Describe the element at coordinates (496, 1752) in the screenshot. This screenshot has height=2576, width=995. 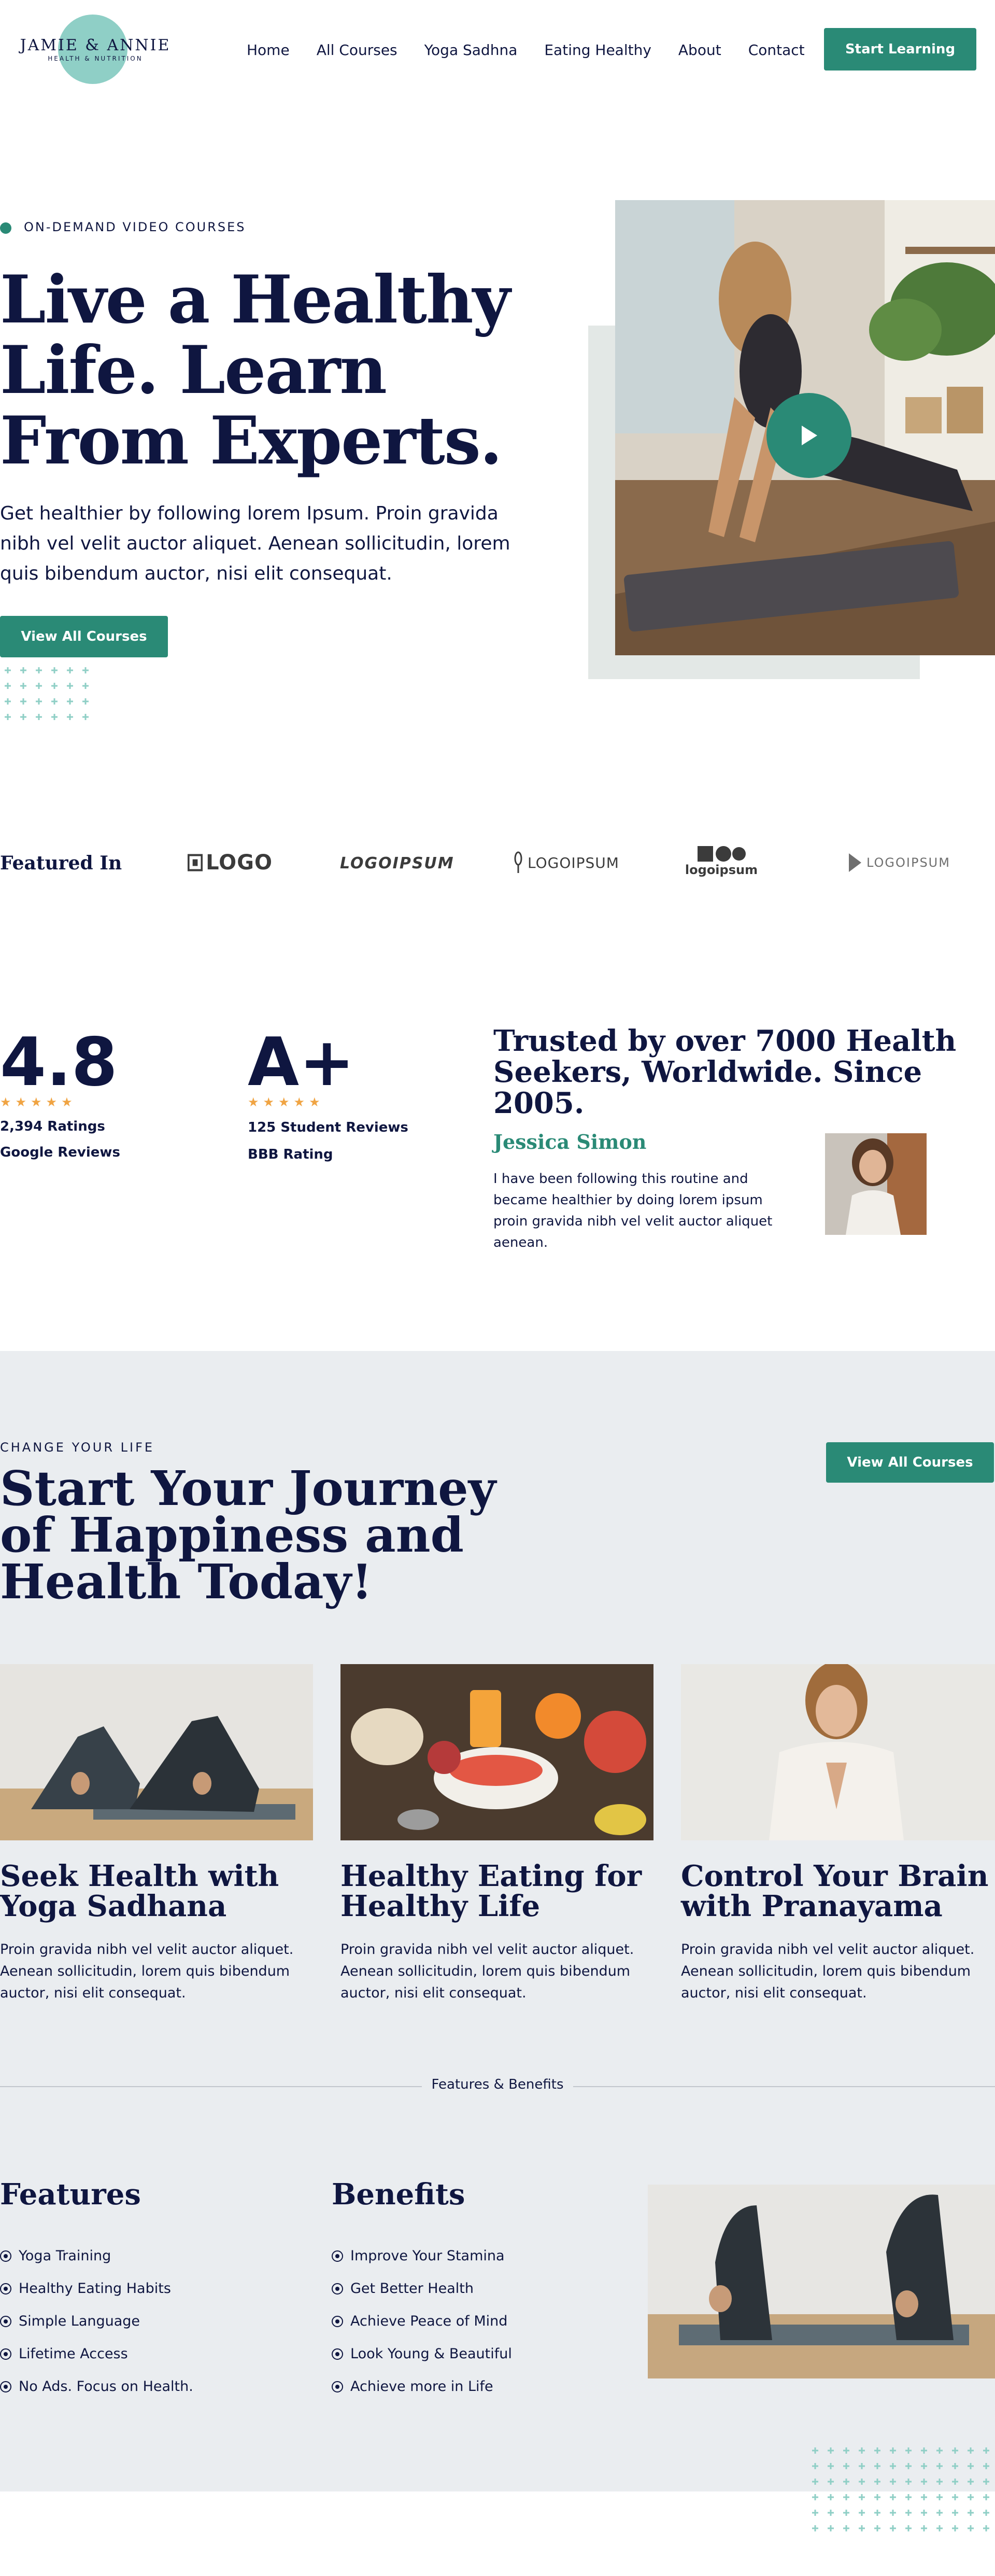
I see `card-eating-image` at that location.